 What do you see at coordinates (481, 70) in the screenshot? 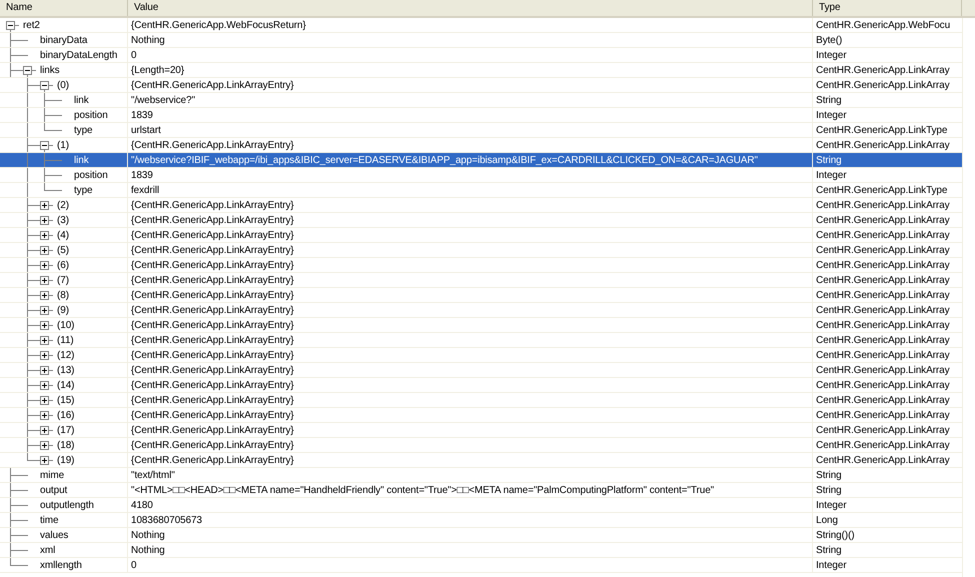
I see `tree-row: links {Length=20} CentHR.GenericApp.LinkArray` at bounding box center [481, 70].